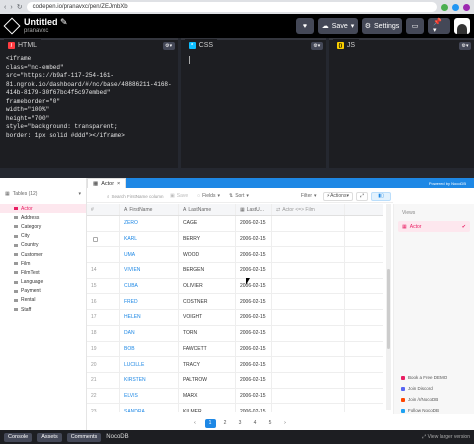  What do you see at coordinates (433, 388) in the screenshot?
I see `community-link: Join Discord` at bounding box center [433, 388].